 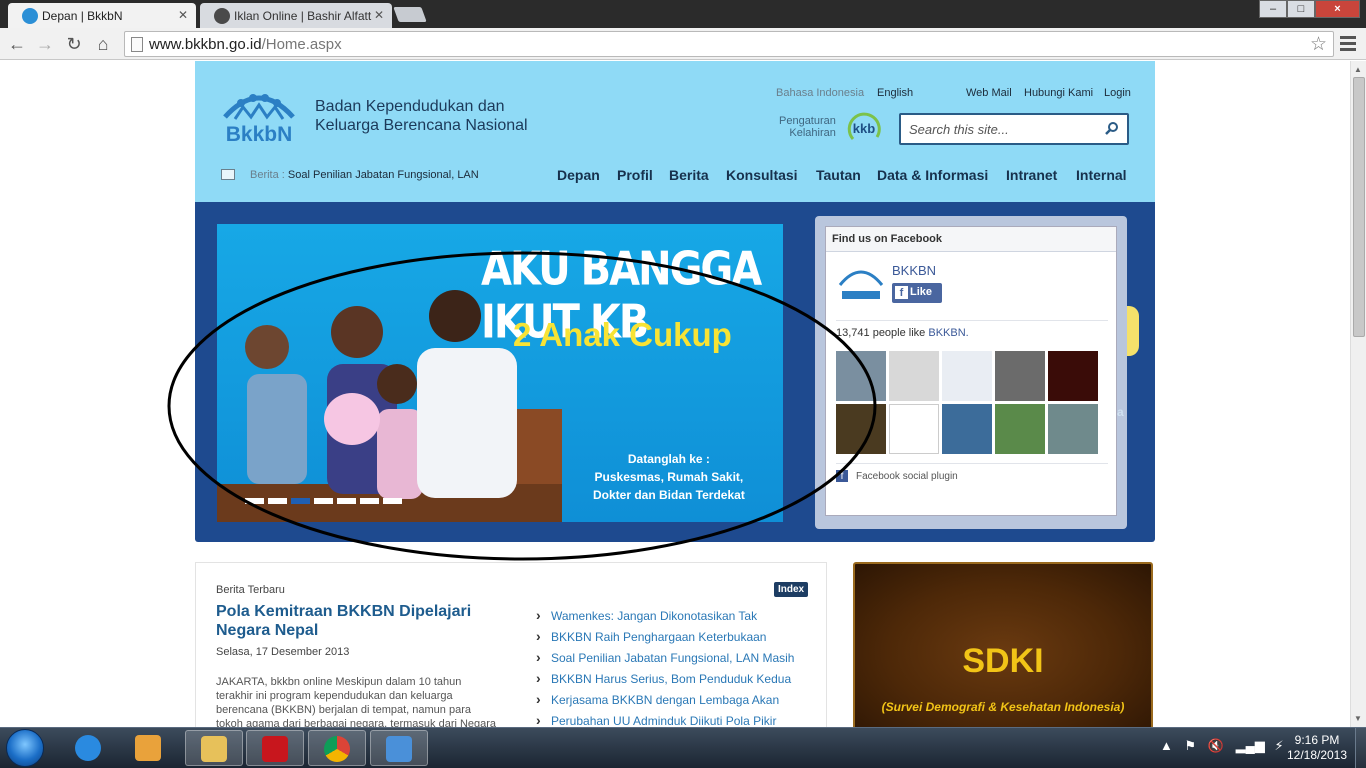 What do you see at coordinates (1301, 9) in the screenshot?
I see `maximize-button: □` at bounding box center [1301, 9].